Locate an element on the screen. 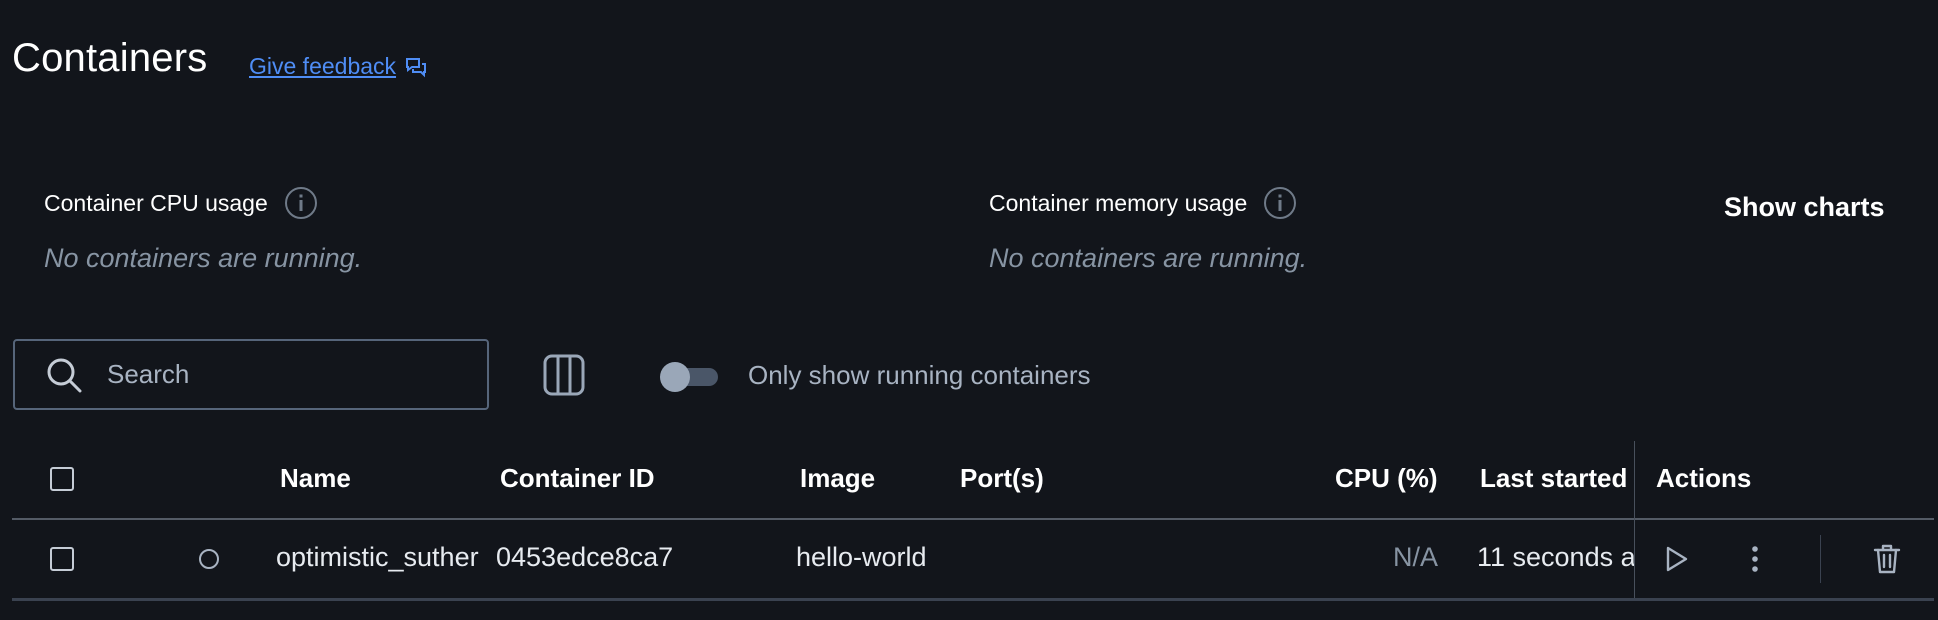 The height and width of the screenshot is (620, 1938). select-all-checkbox is located at coordinates (62, 479).